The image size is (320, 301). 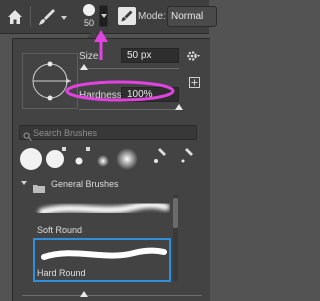 I want to click on gear-icon, so click(x=193, y=56).